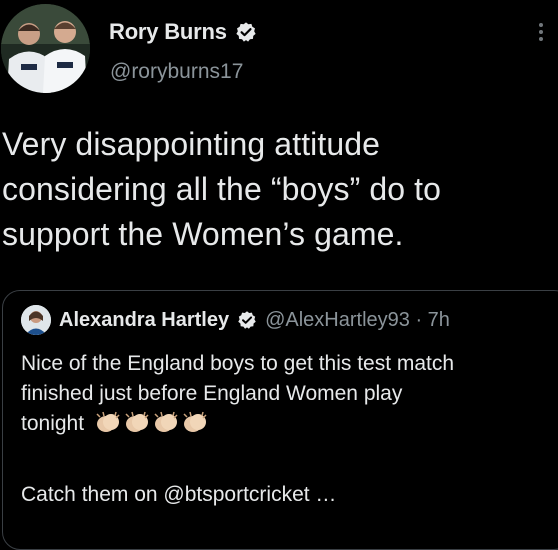 The image size is (558, 550). Describe the element at coordinates (357, 320) in the screenshot. I see `quoted-handle-time: @AlexHartley93 · 7h` at that location.